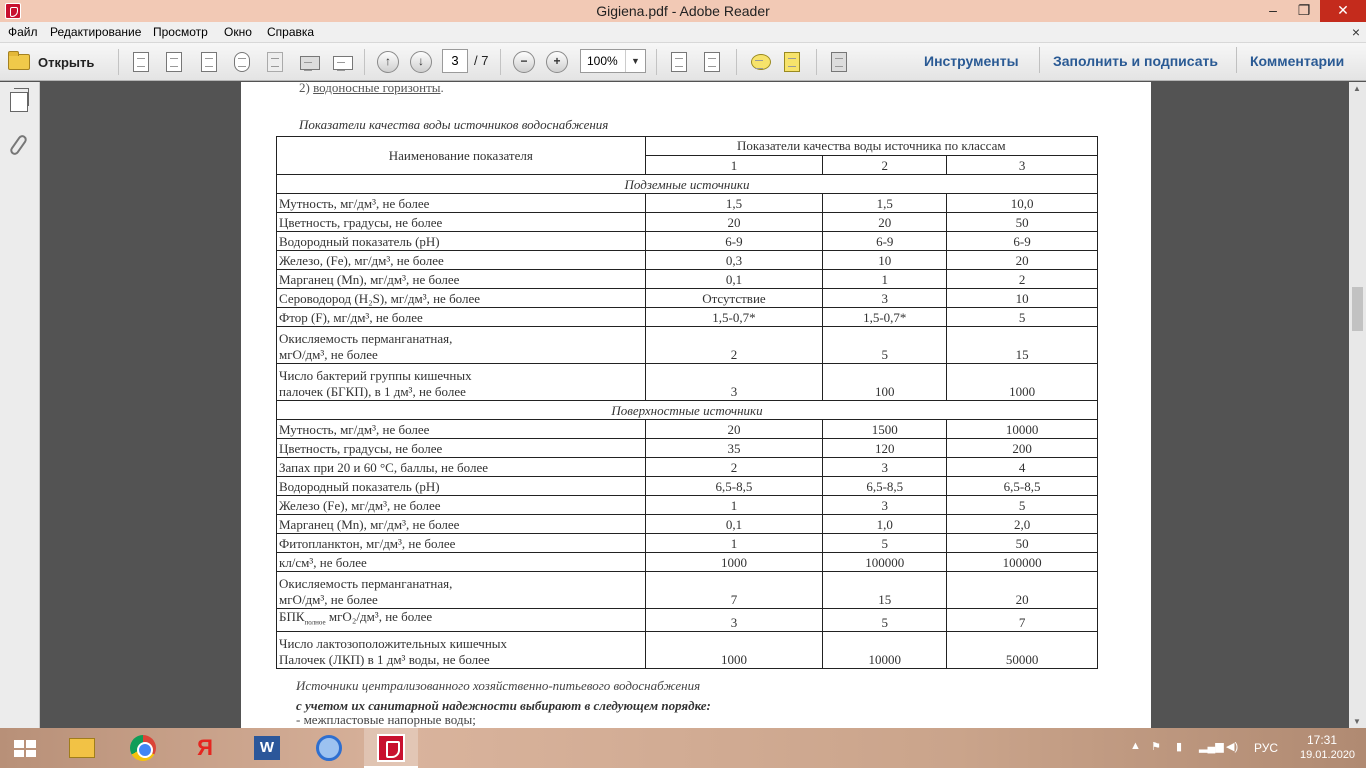 Image resolution: width=1366 pixels, height=768 pixels. Describe the element at coordinates (734, 620) in the screenshot. I see `cell: 3` at that location.